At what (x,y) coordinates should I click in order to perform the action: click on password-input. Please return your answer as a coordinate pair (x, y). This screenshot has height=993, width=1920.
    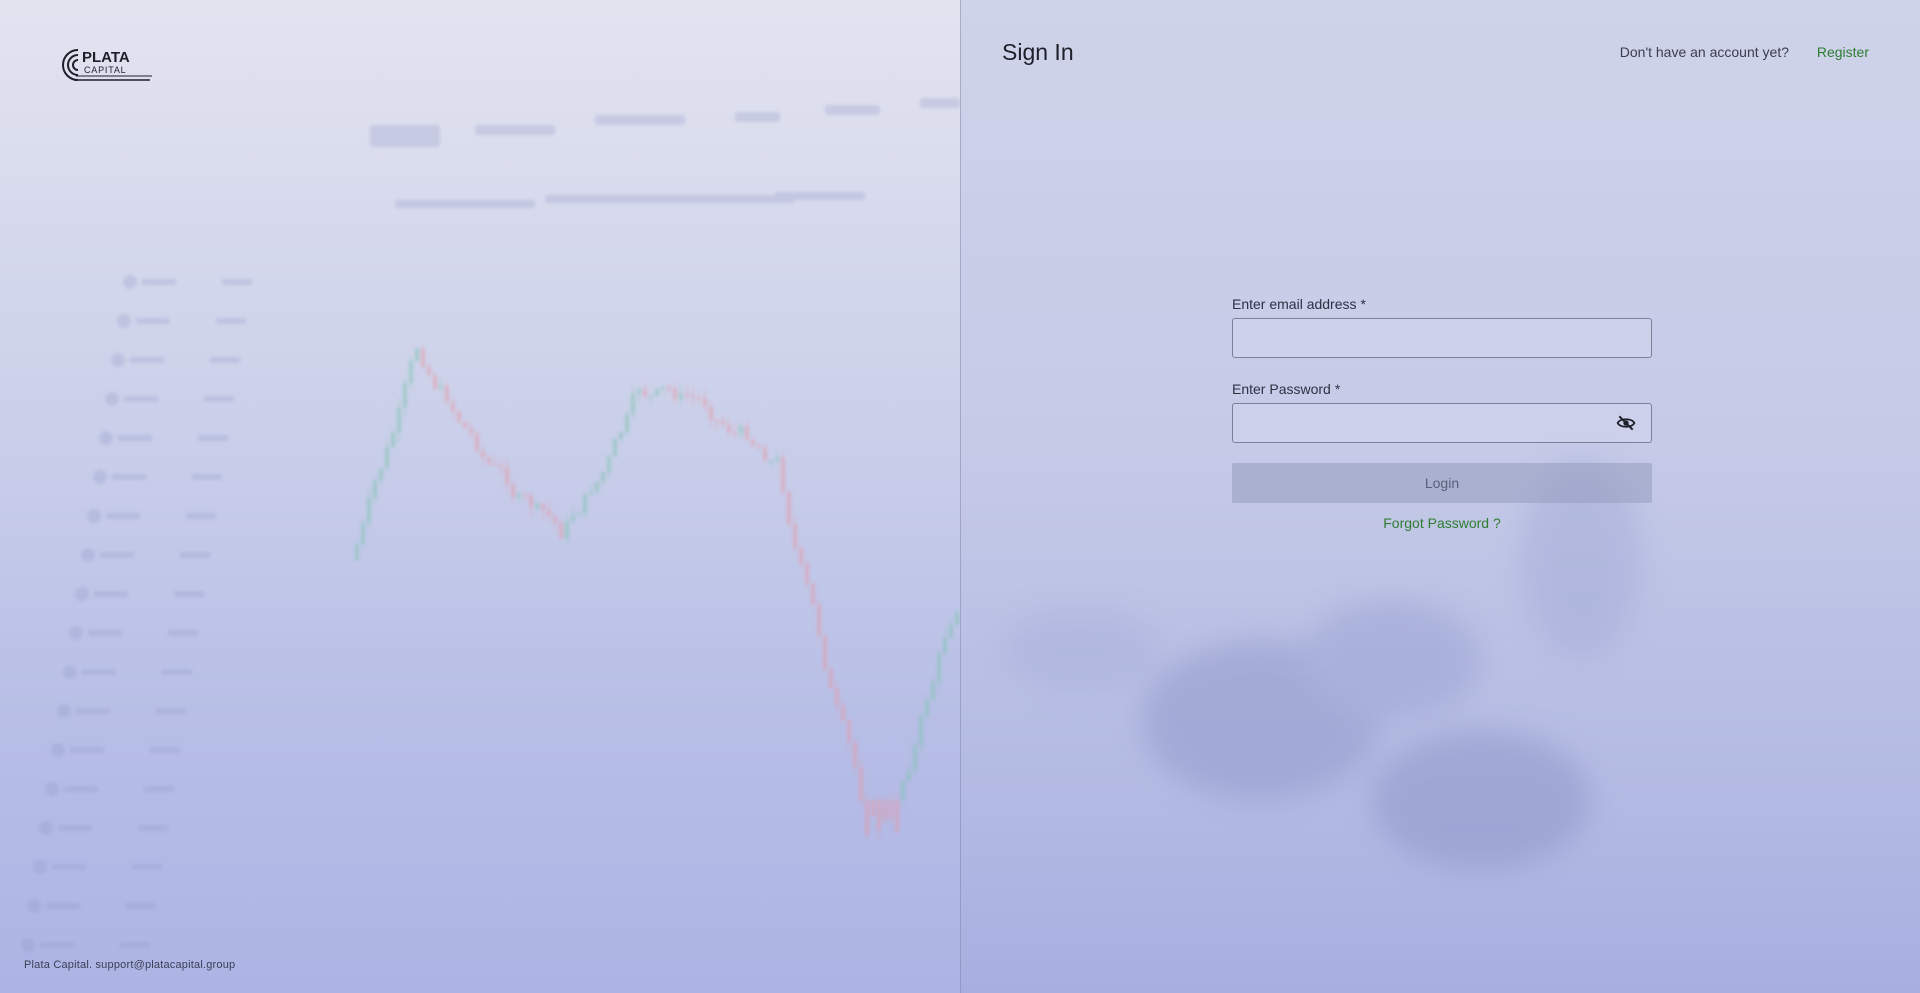
    Looking at the image, I should click on (1442, 423).